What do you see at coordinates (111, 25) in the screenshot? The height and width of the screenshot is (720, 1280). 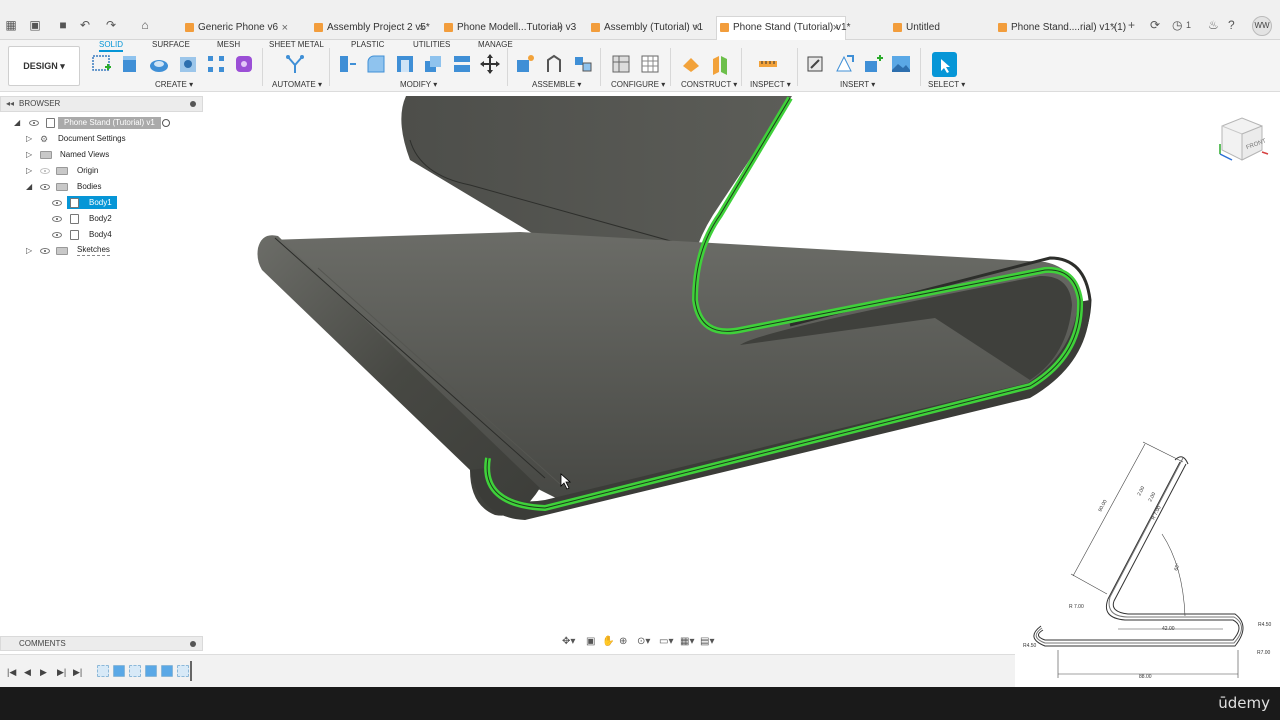 I see `redo-icon: ↷` at bounding box center [111, 25].